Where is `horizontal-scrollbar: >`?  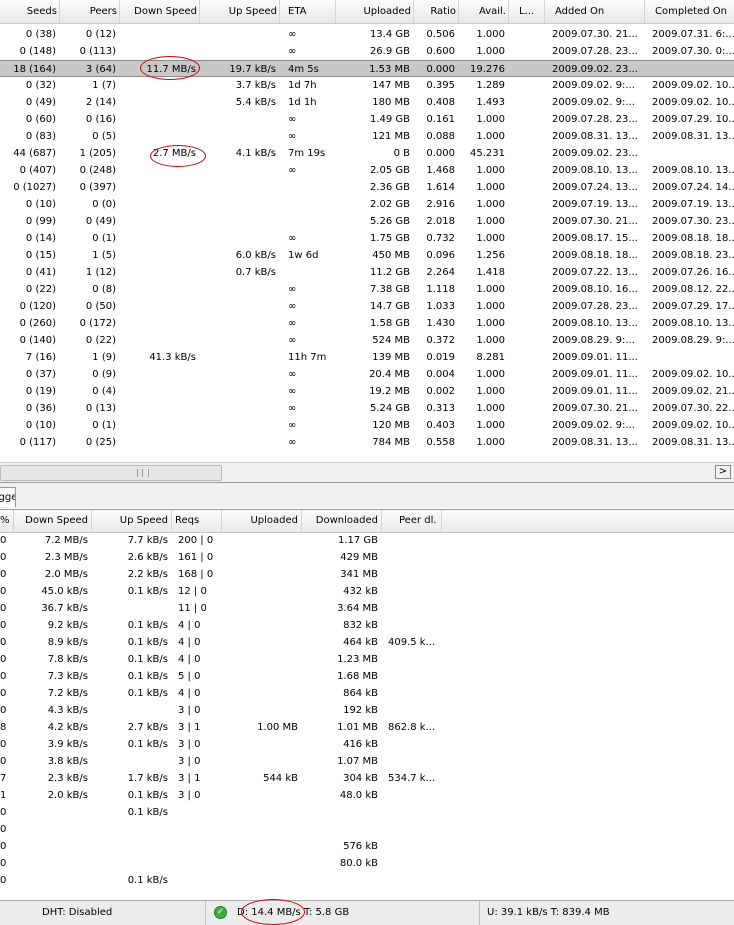 horizontal-scrollbar: > is located at coordinates (367, 472).